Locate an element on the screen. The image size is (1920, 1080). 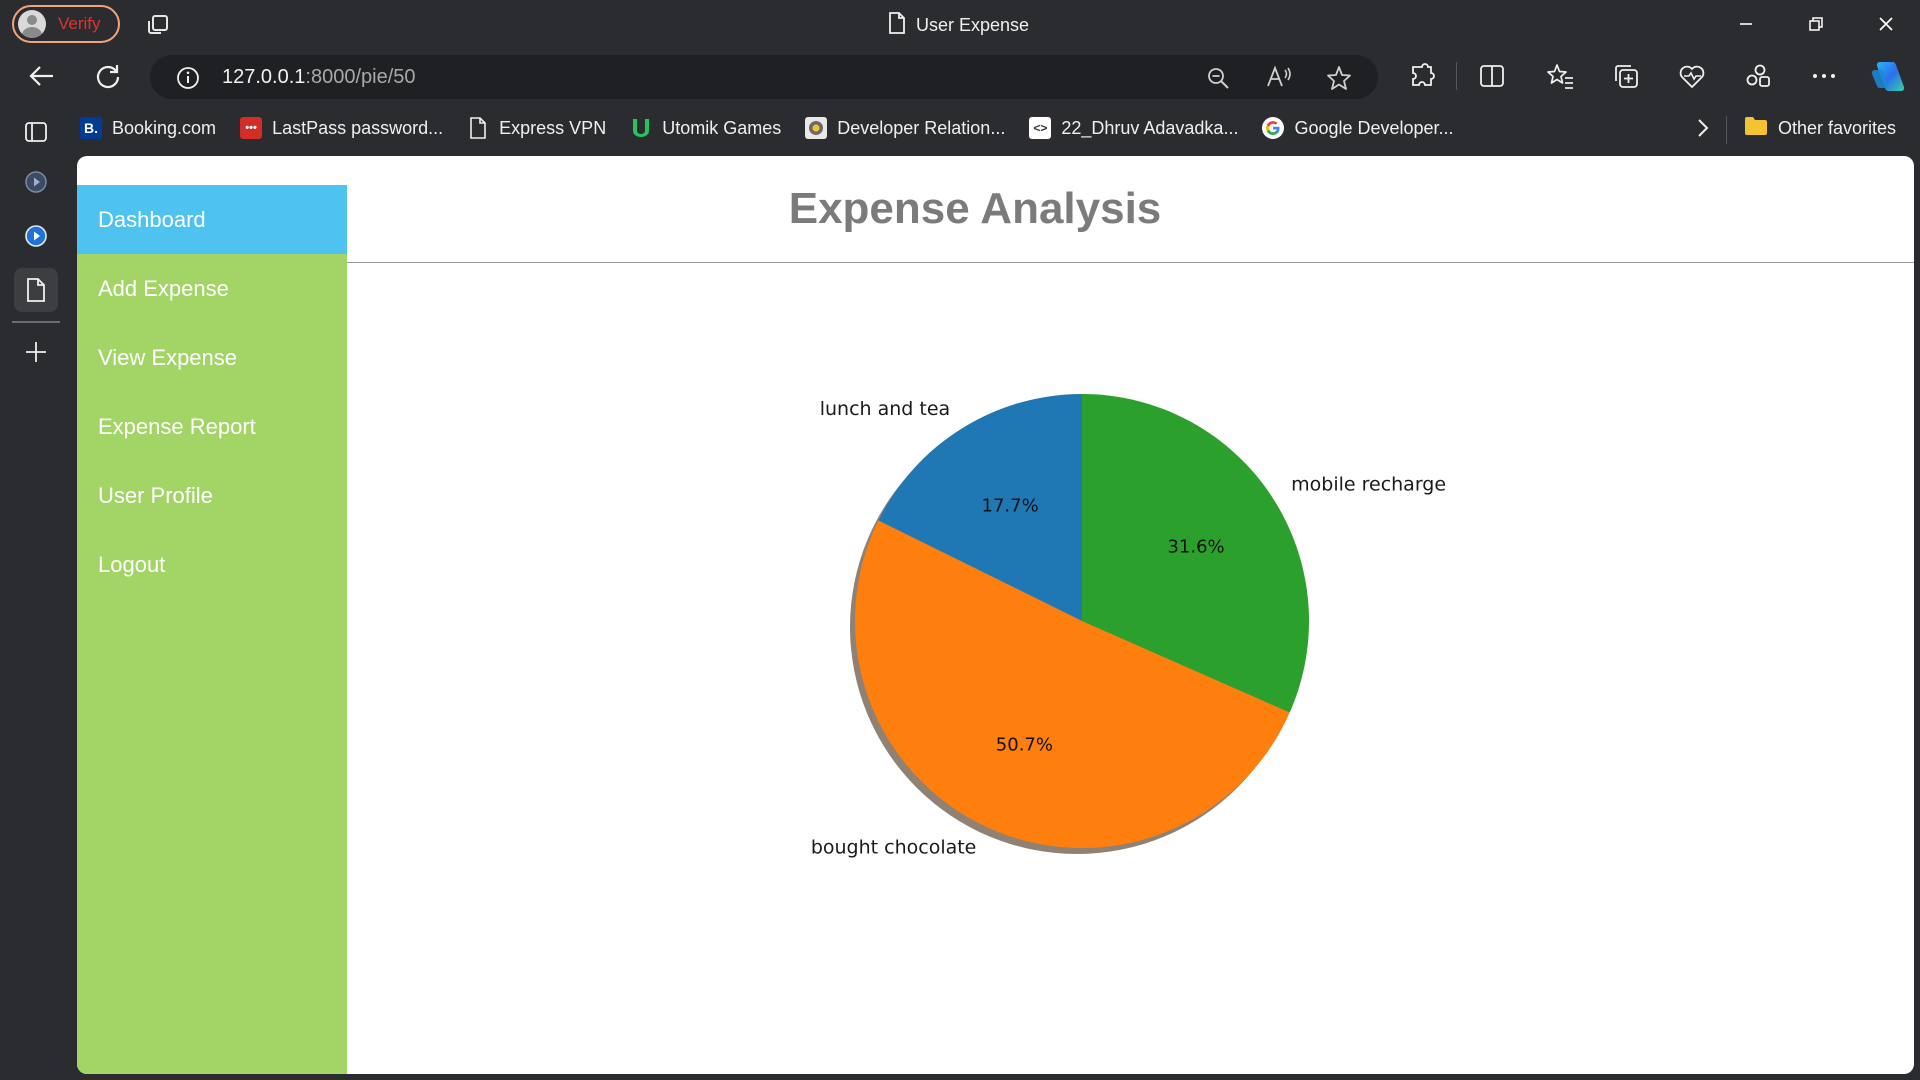
favorite-label: Utomik Games is located at coordinates (722, 127).